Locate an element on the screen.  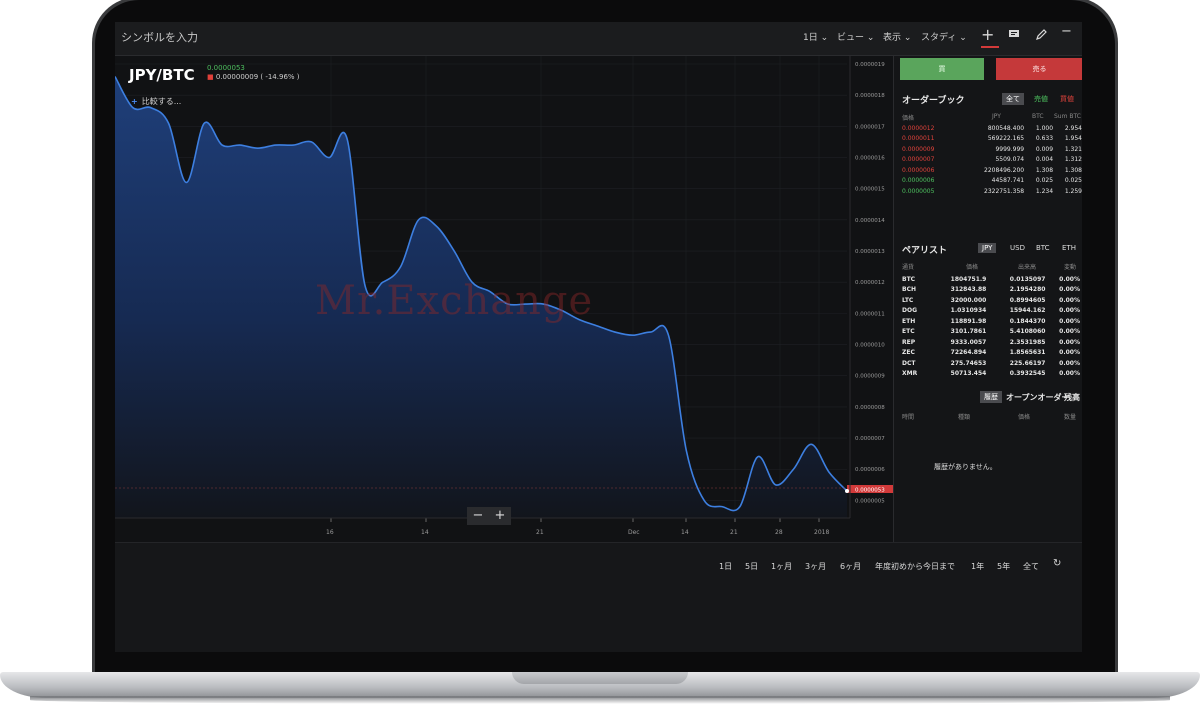
orders-tab-history: 履歴 is located at coordinates (991, 397).